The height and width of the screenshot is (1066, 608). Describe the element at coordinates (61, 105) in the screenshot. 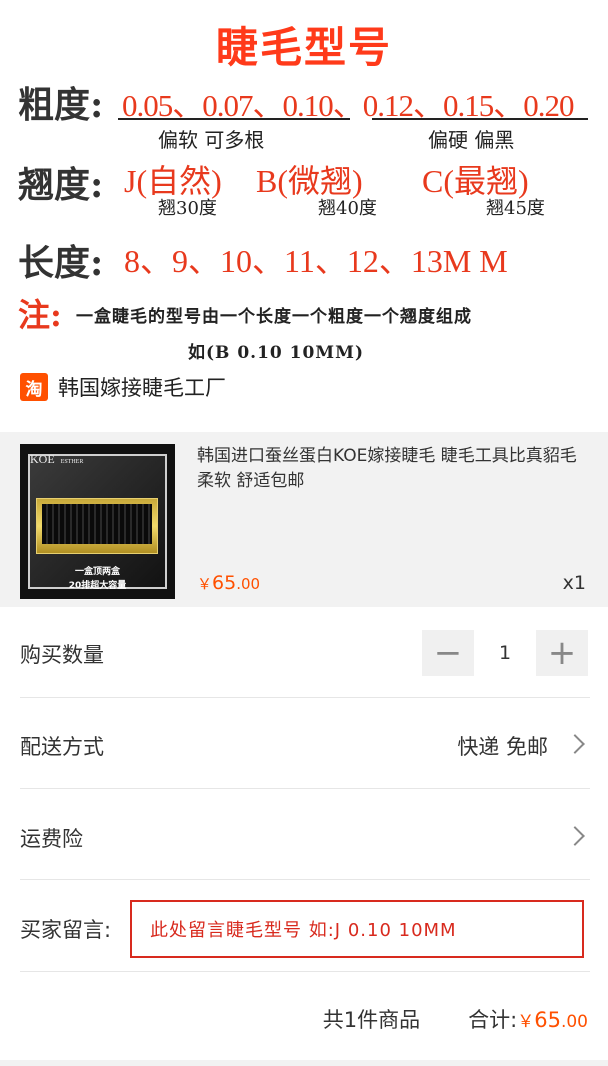

I see `thickness-label: 粗度:` at that location.